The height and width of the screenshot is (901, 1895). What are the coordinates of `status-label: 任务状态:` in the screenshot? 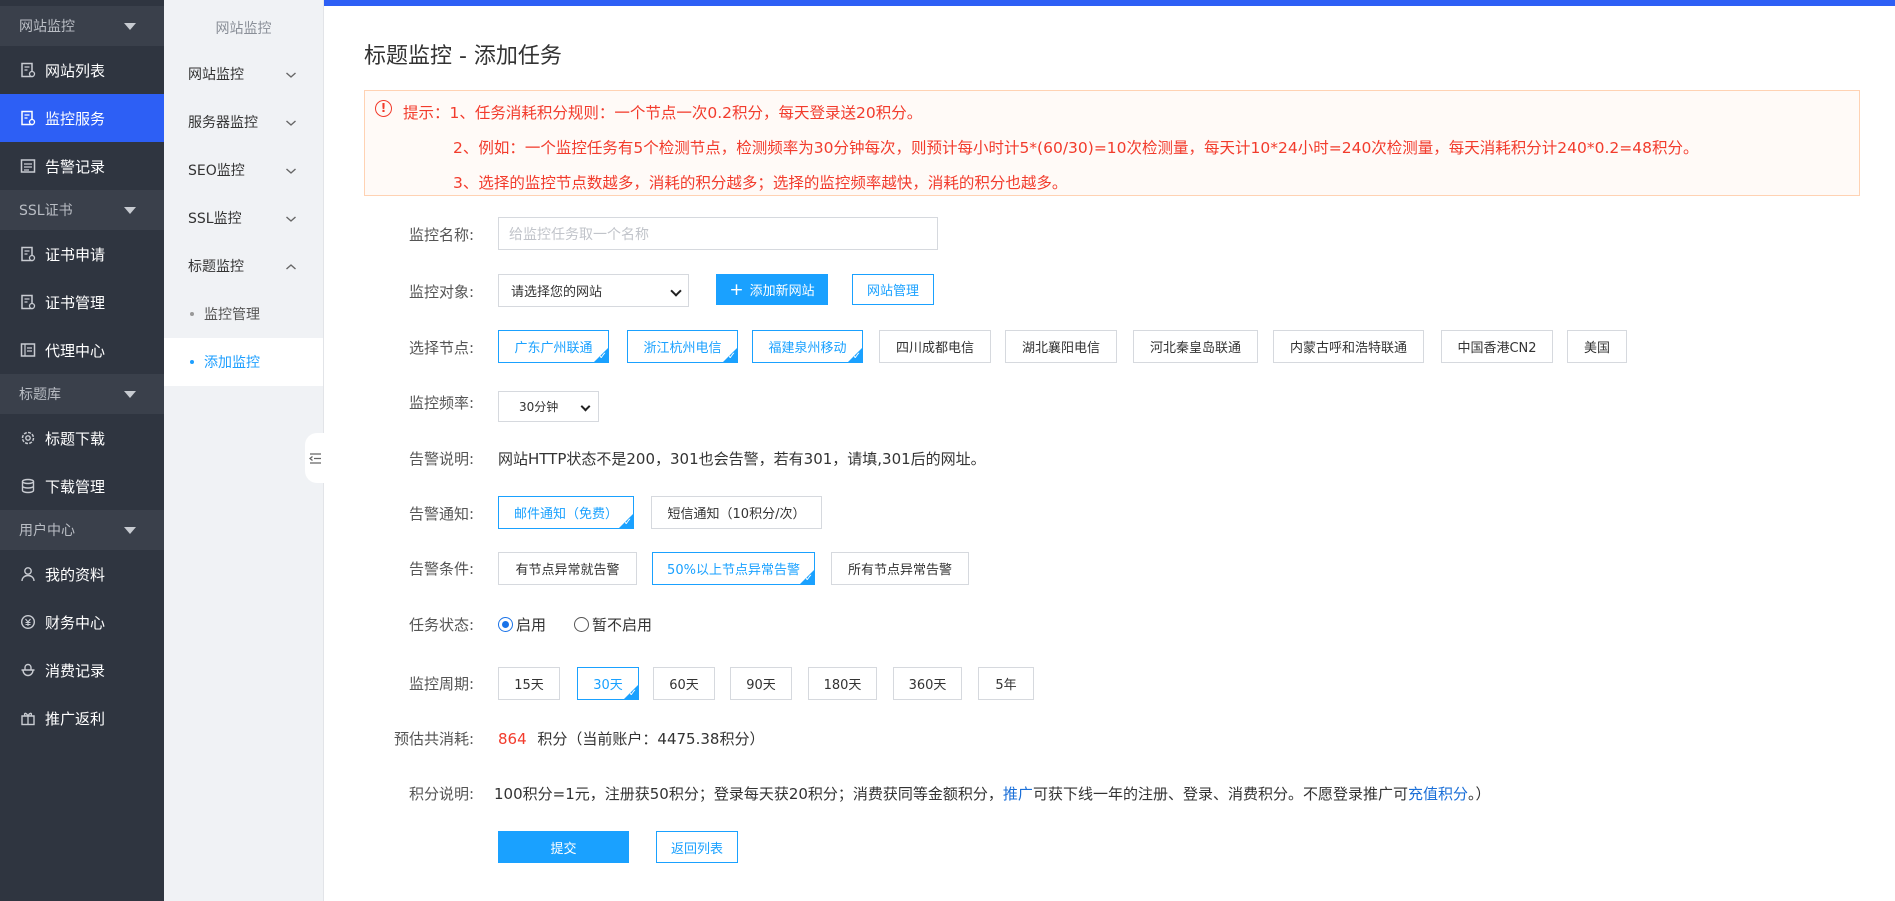 It's located at (441, 625).